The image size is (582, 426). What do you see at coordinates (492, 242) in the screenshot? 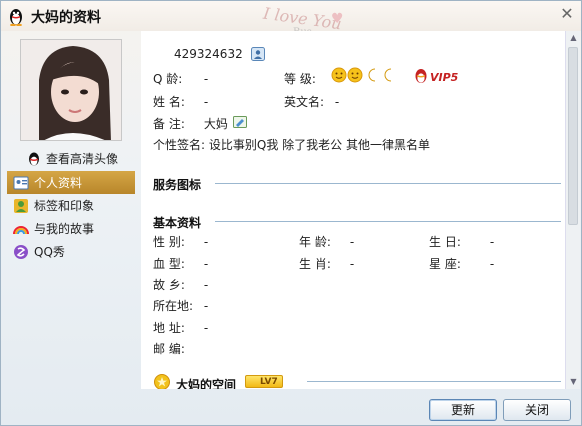
I see `birthday-value: -` at bounding box center [492, 242].